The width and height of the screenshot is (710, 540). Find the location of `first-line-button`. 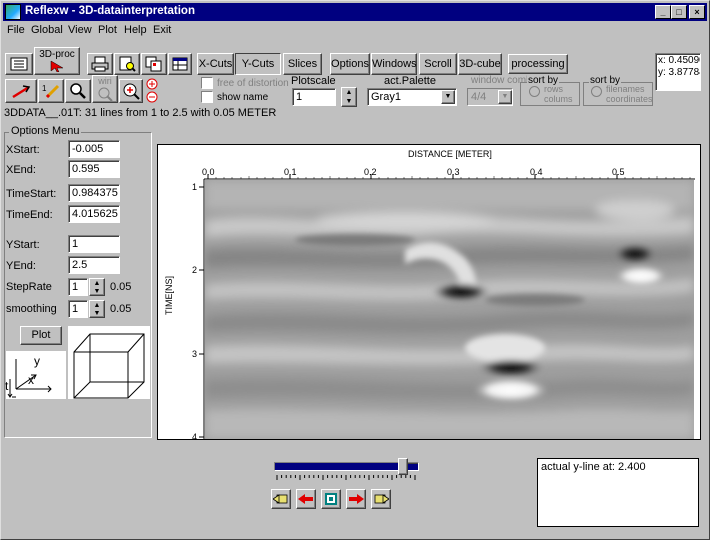

first-line-button is located at coordinates (281, 499).